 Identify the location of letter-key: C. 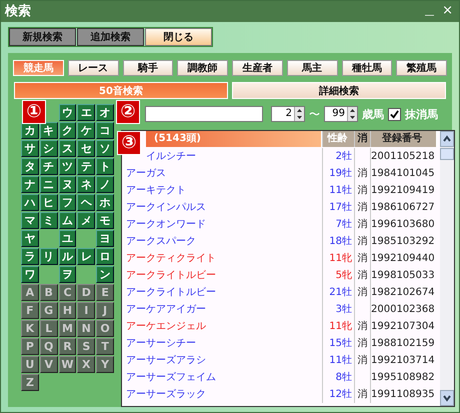
(67, 292).